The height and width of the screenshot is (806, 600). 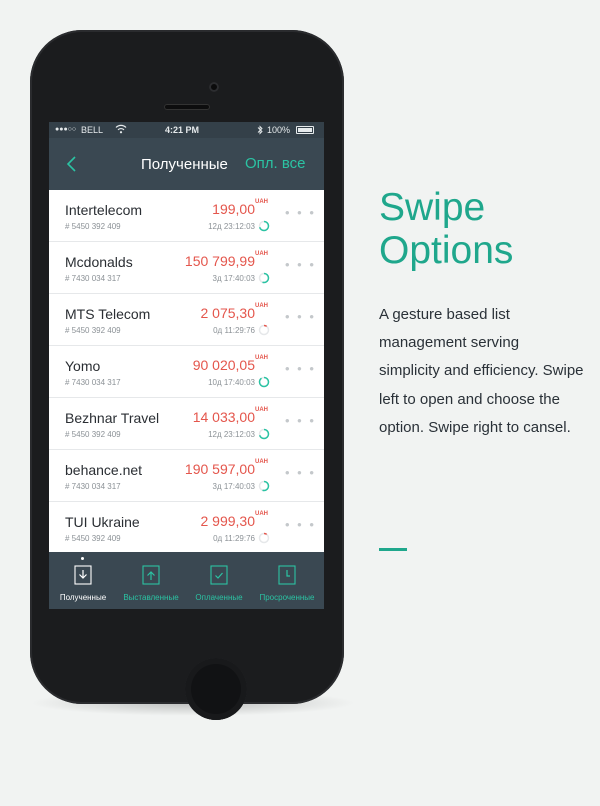 I want to click on paid-check-icon, so click(x=219, y=575).